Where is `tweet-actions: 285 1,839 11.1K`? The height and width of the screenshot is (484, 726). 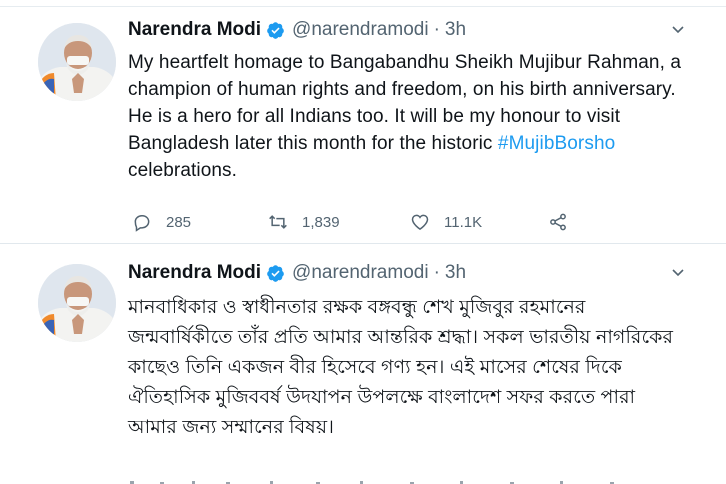 tweet-actions: 285 1,839 11.1K is located at coordinates (362, 224).